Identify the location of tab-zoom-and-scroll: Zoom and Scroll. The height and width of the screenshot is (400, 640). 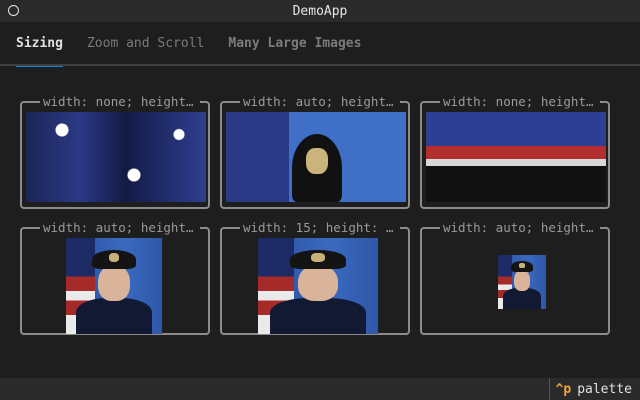
(133, 51).